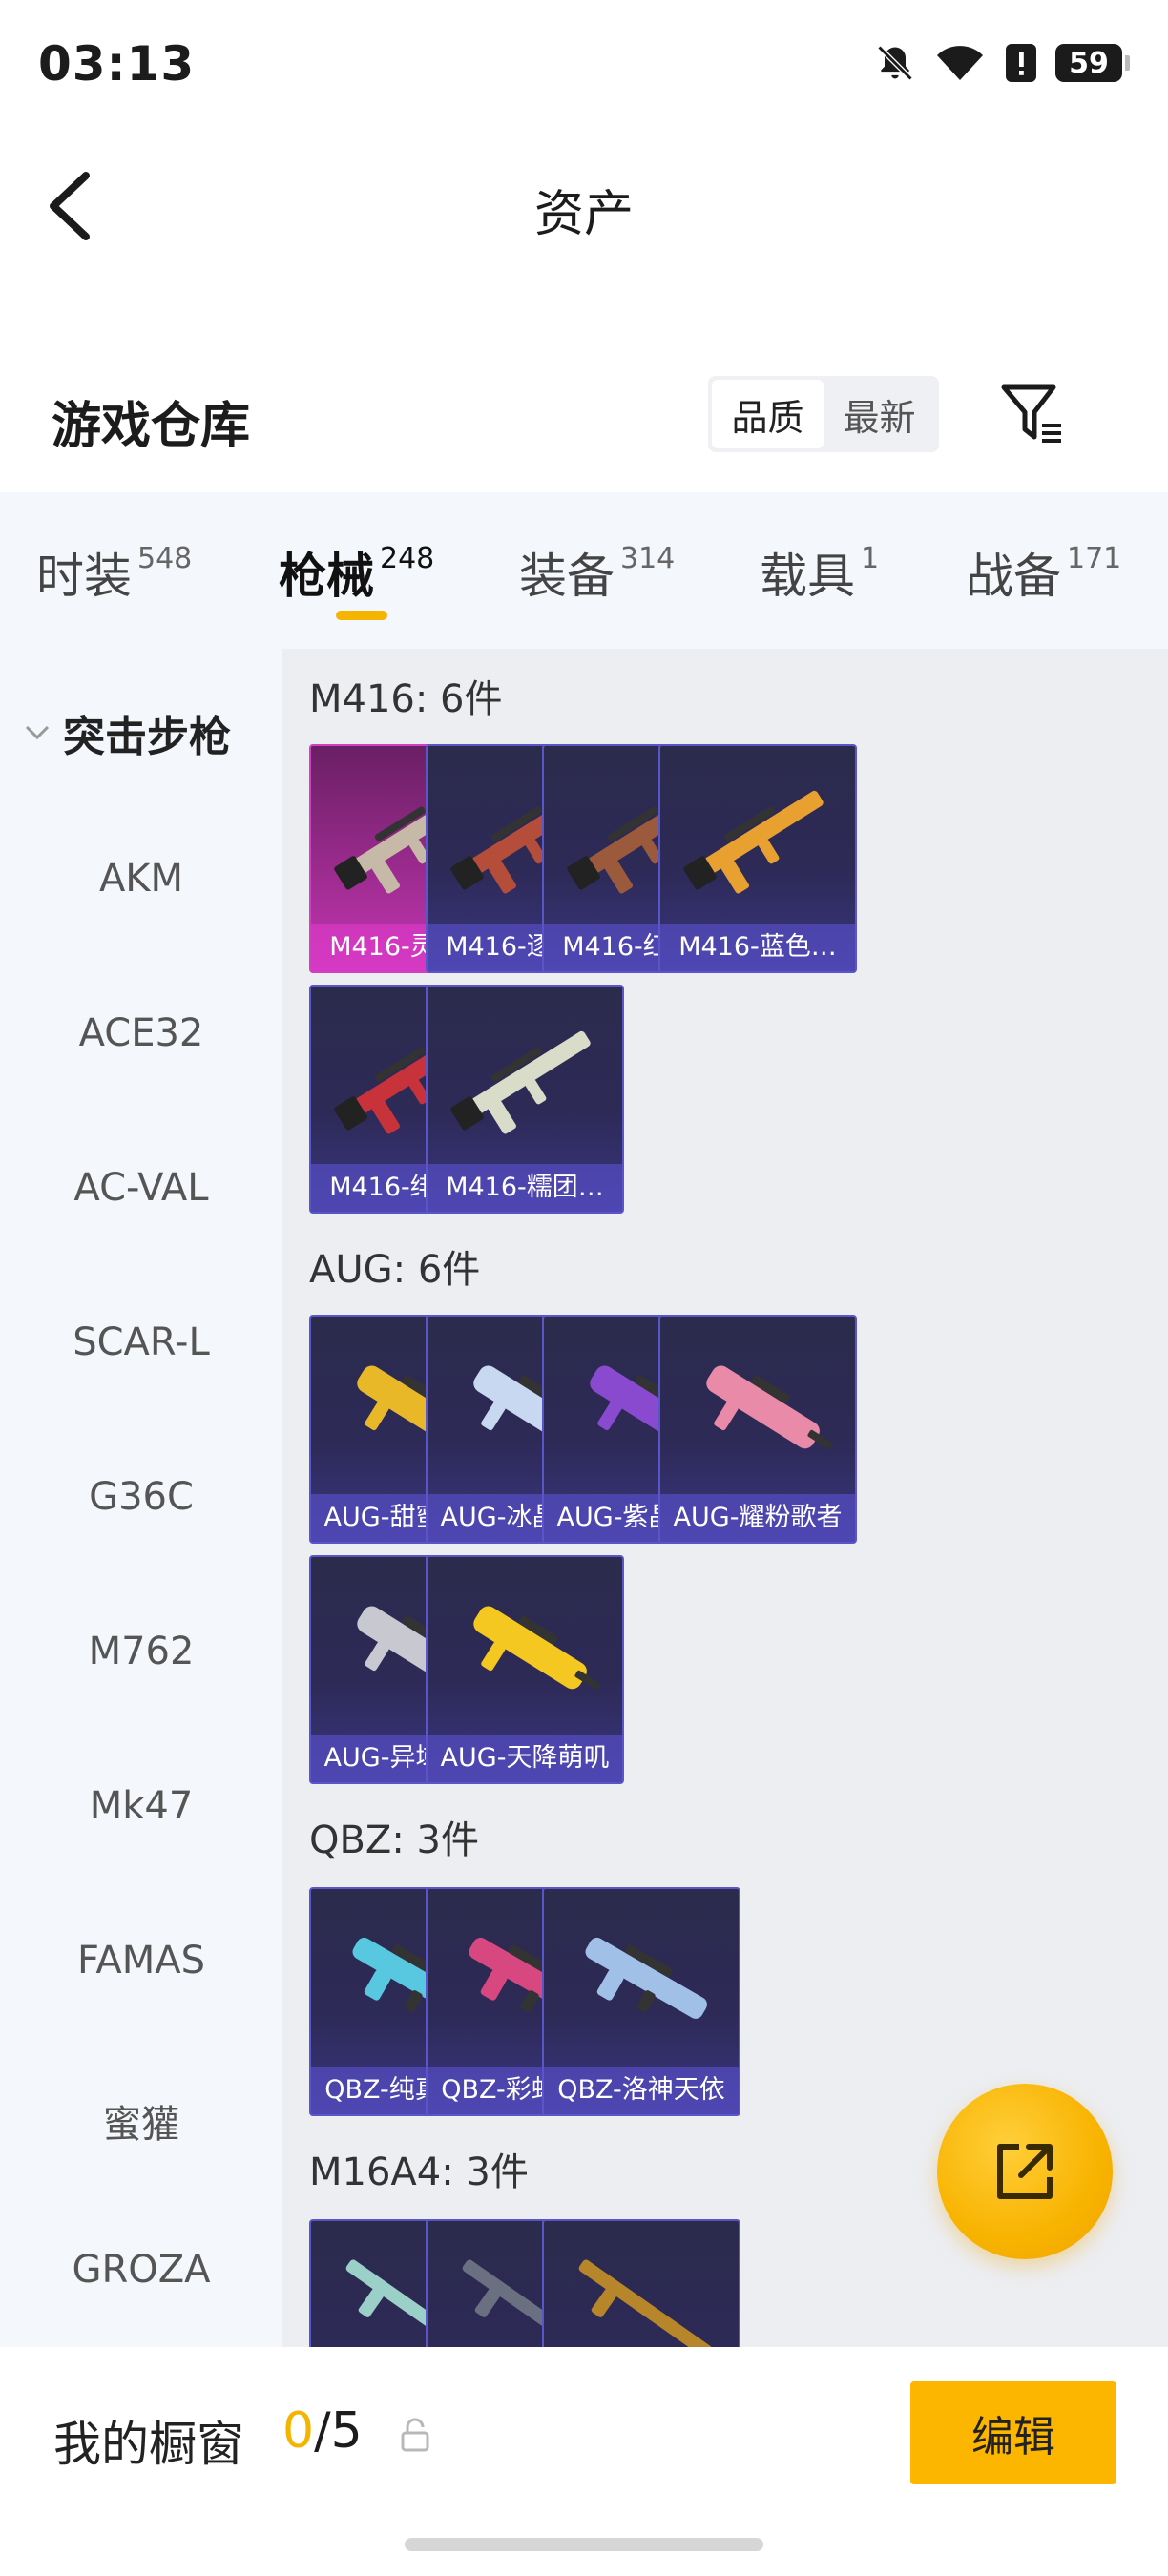 This screenshot has height=2576, width=1168. What do you see at coordinates (584, 2461) in the screenshot?
I see `showcase-bar: 我的橱窗 0/5 编辑` at bounding box center [584, 2461].